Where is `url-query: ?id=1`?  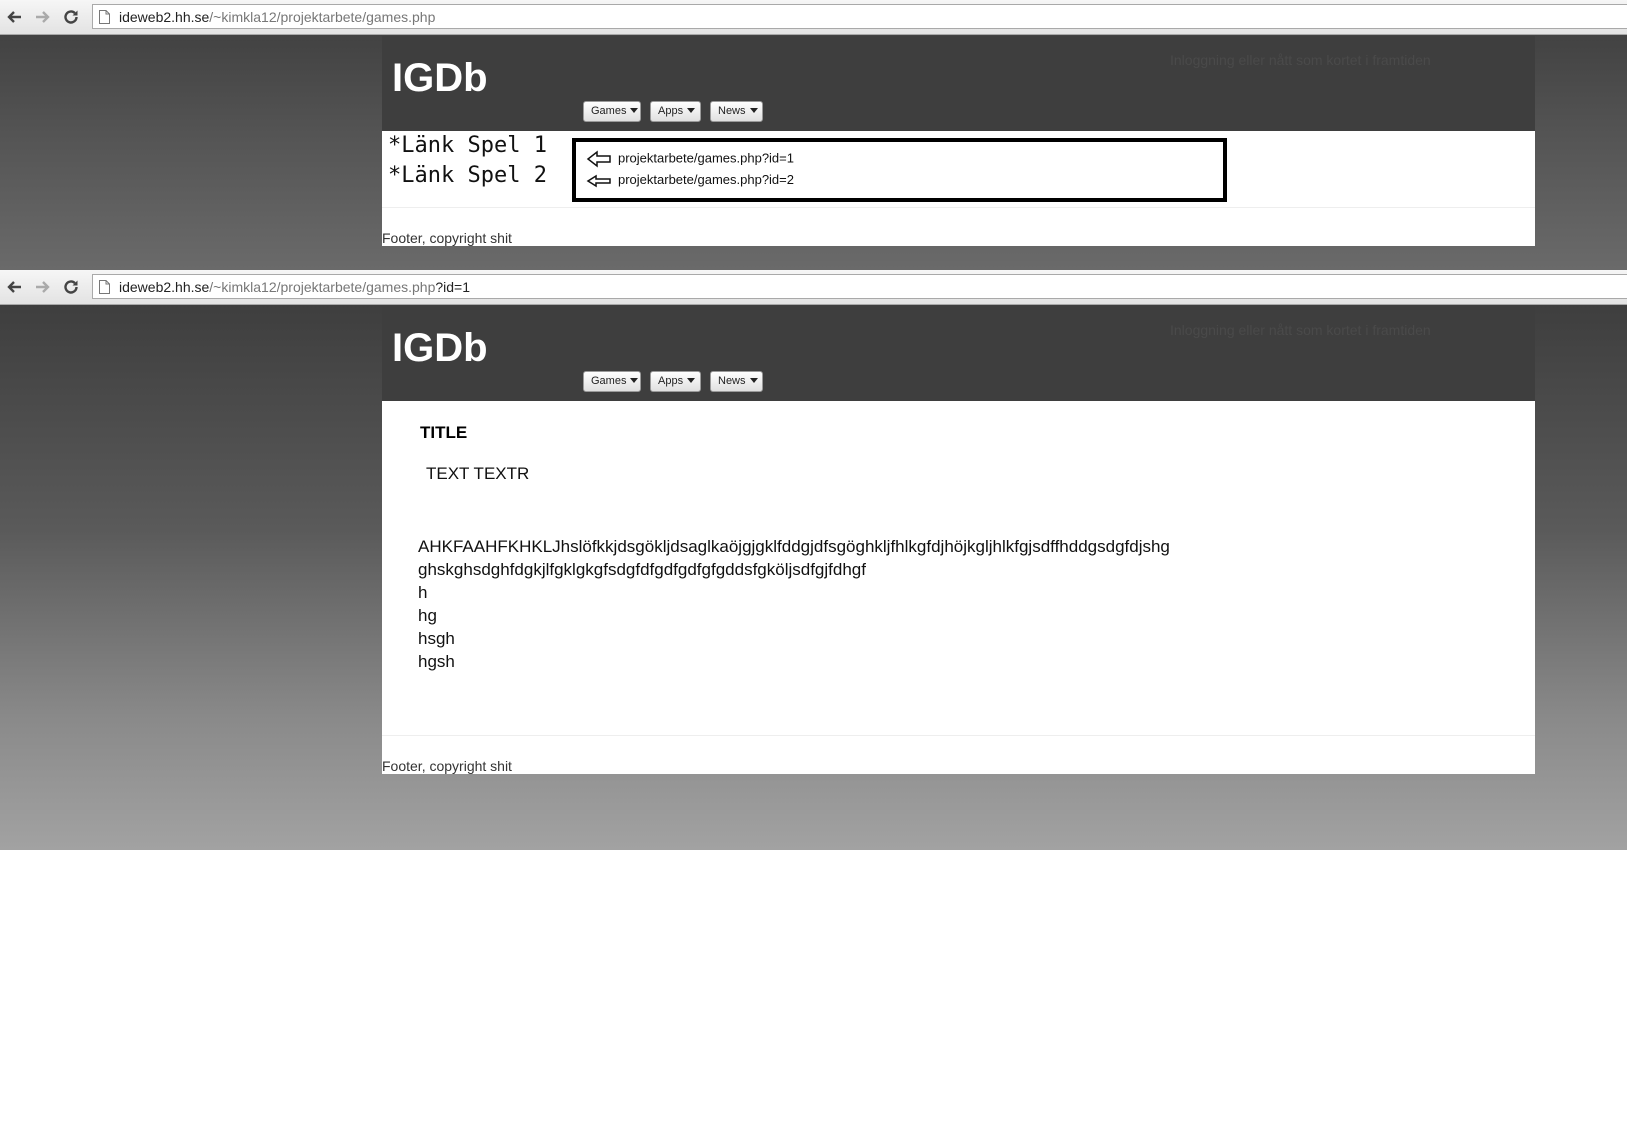
url-query: ?id=1 is located at coordinates (453, 287).